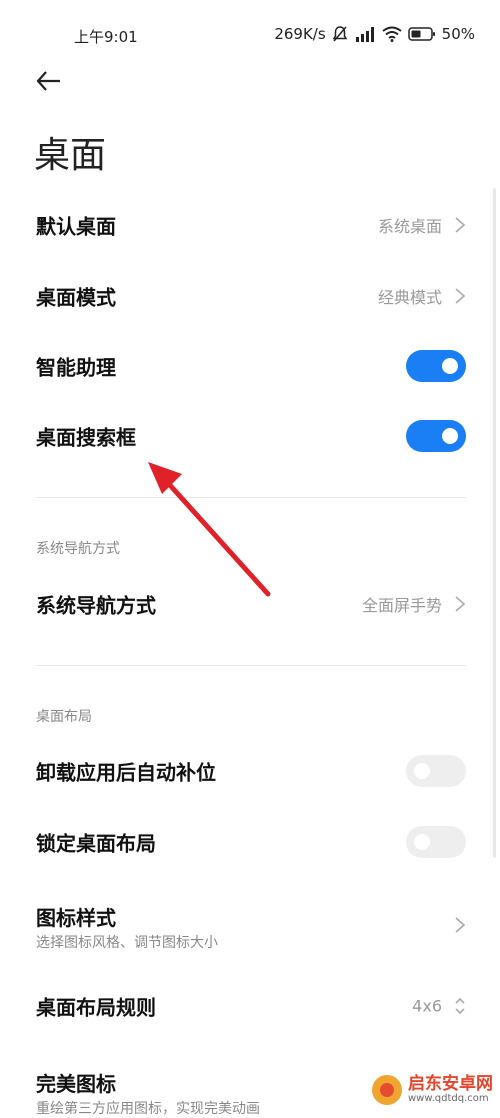  Describe the element at coordinates (250, 366) in the screenshot. I see `row-smart-assistant: 智能助理` at that location.